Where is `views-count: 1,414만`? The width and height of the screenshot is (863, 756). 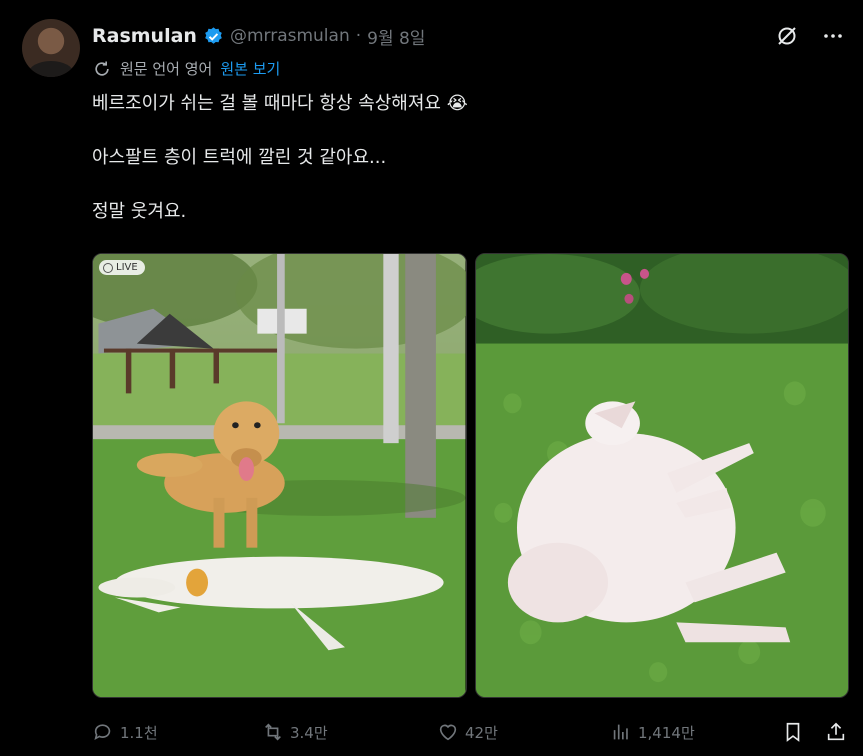
views-count: 1,414만 is located at coordinates (666, 732).